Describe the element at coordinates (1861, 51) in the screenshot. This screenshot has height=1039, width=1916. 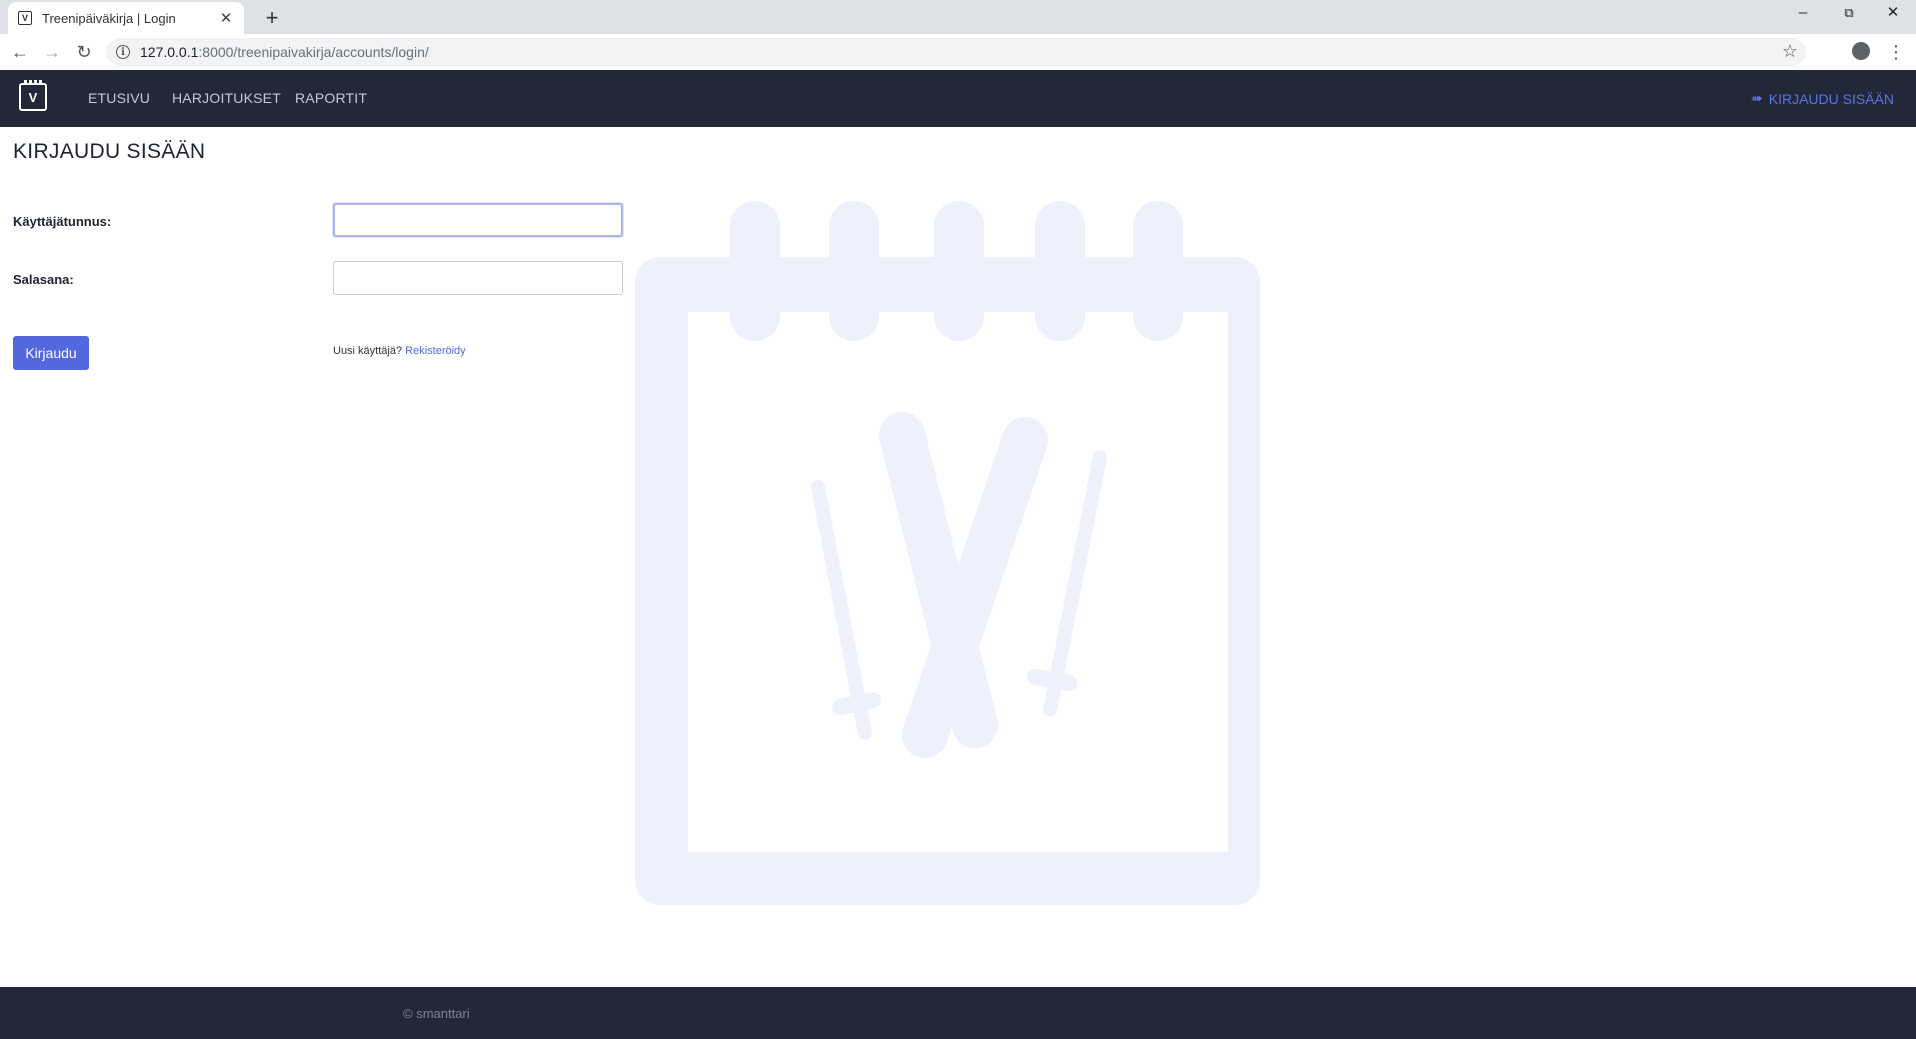
I see `profile-avatar-icon` at that location.